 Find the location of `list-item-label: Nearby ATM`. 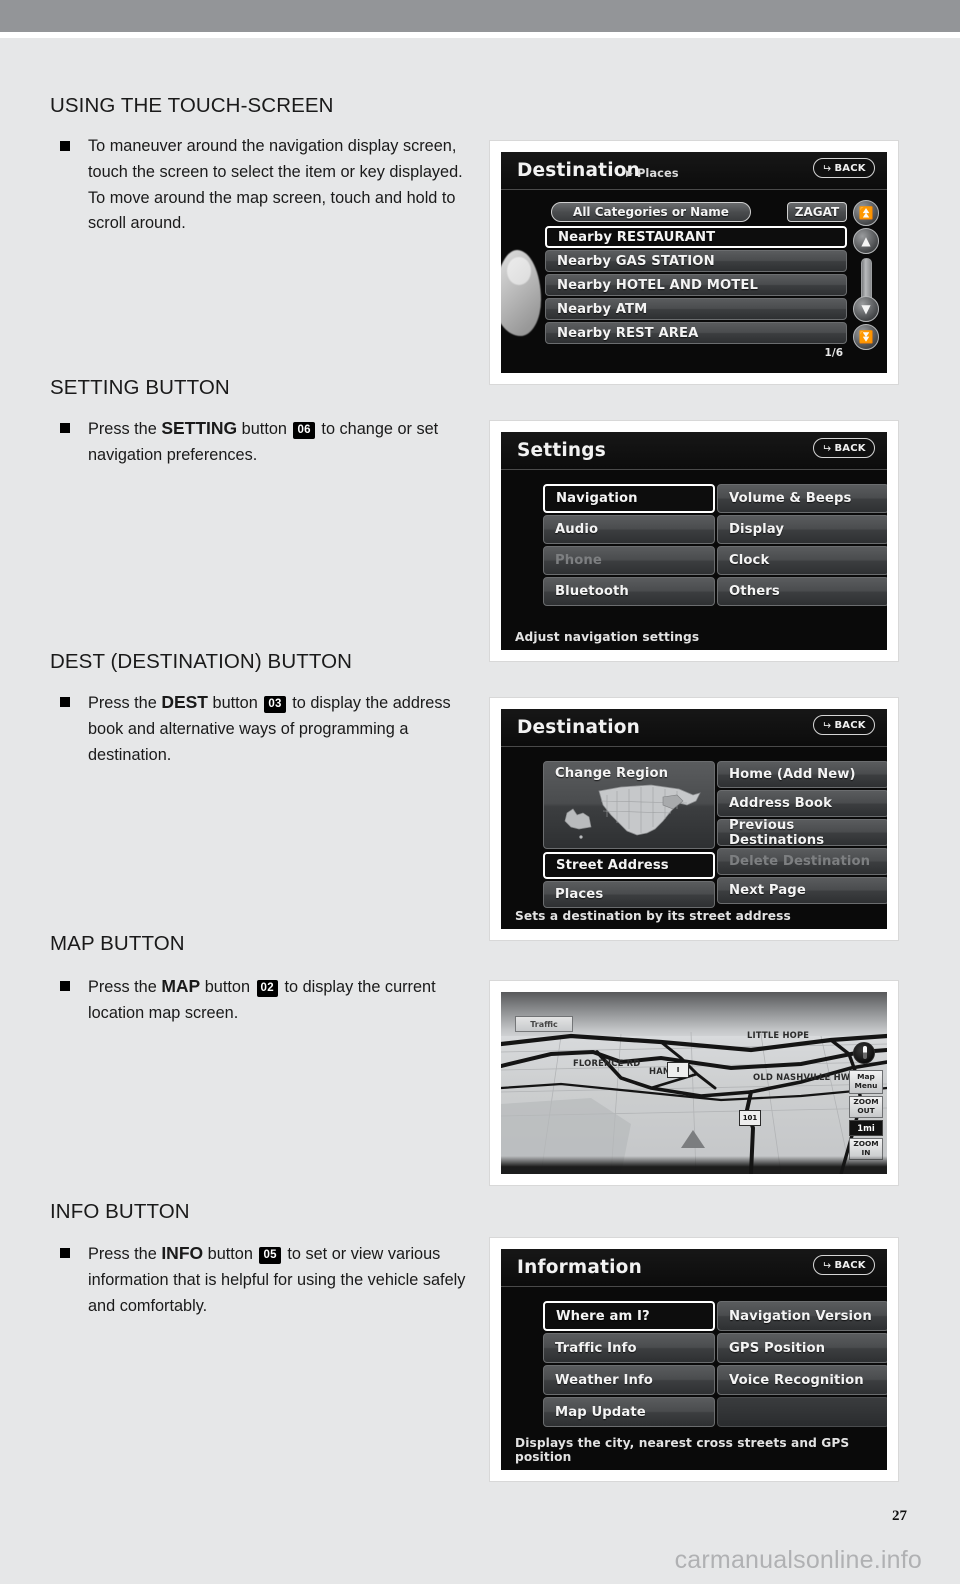

list-item-label: Nearby ATM is located at coordinates (602, 309).